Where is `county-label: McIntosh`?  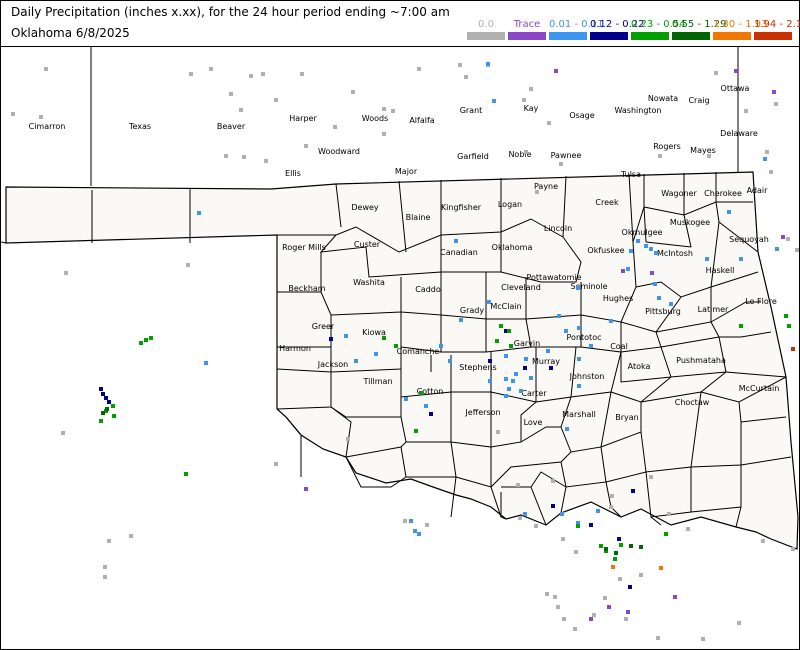
county-label: McIntosh is located at coordinates (675, 253).